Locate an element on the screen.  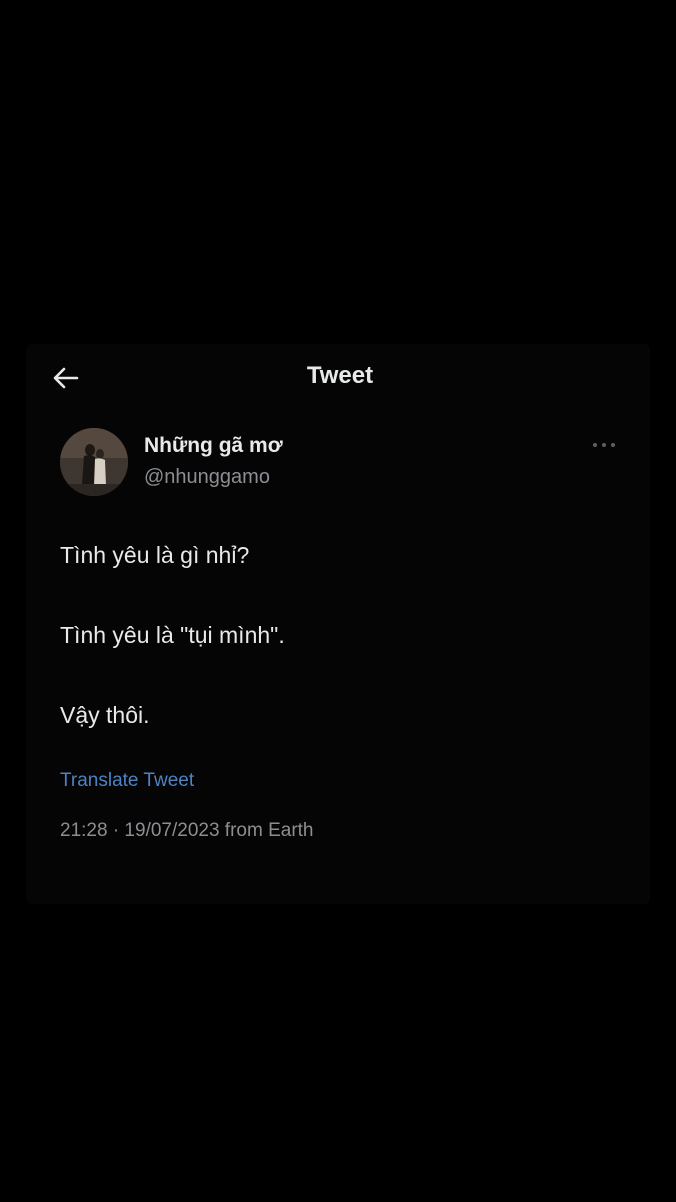
tweet-timestamp: 21:28 · 19/07/2023 from Earth is located at coordinates (187, 830).